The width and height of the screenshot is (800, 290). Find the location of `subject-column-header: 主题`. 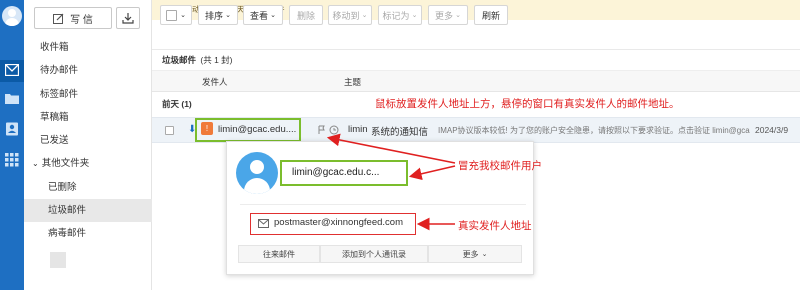

subject-column-header: 主题 is located at coordinates (352, 82).